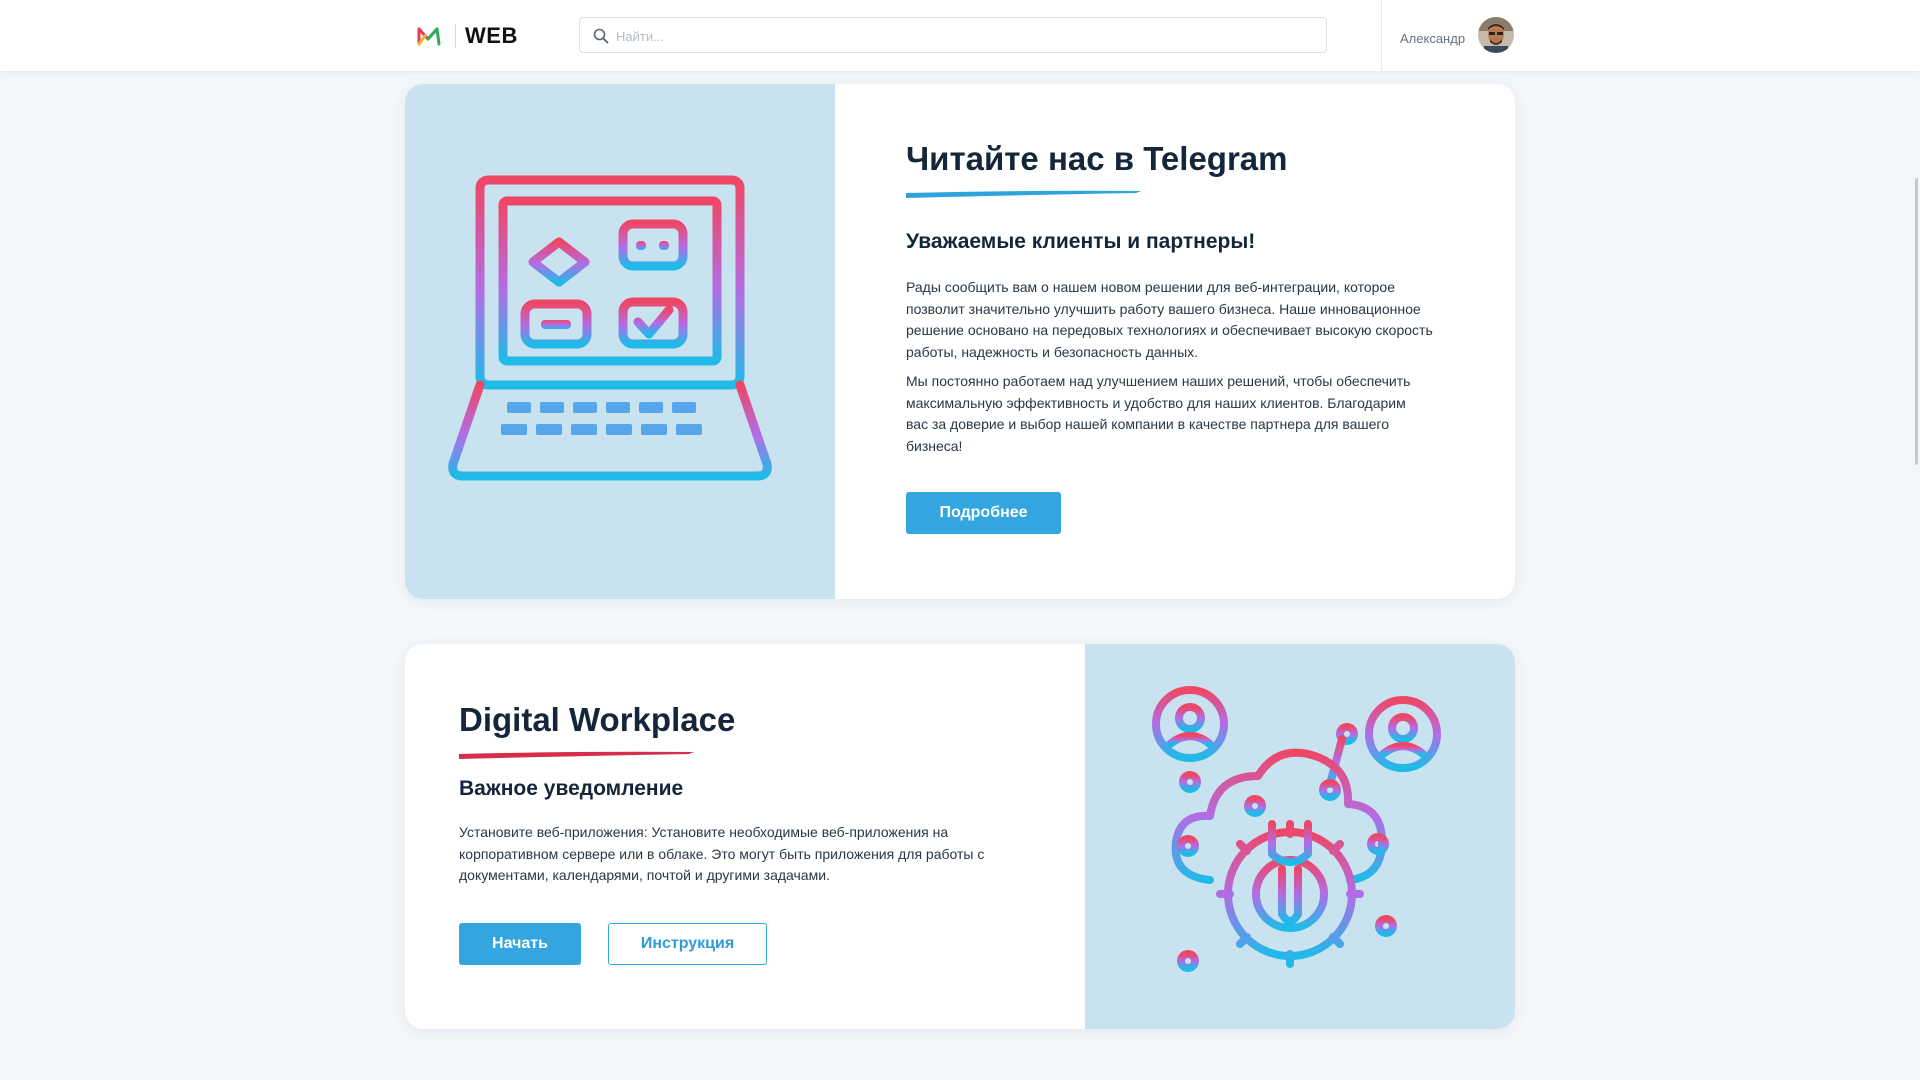 The image size is (1920, 1080). I want to click on telegram-card-title: Читайте нас в Telegram, so click(1097, 158).